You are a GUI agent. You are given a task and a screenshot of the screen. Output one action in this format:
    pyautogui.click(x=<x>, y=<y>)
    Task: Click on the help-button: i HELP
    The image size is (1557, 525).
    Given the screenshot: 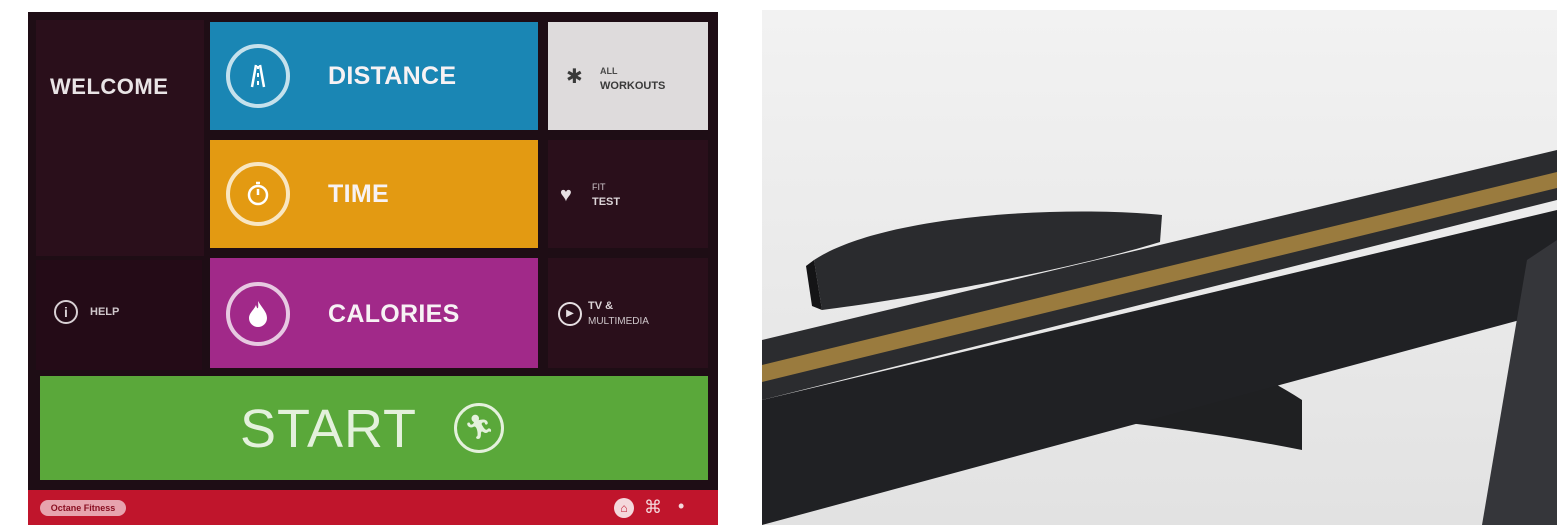 What is the action you would take?
    pyautogui.click(x=119, y=315)
    